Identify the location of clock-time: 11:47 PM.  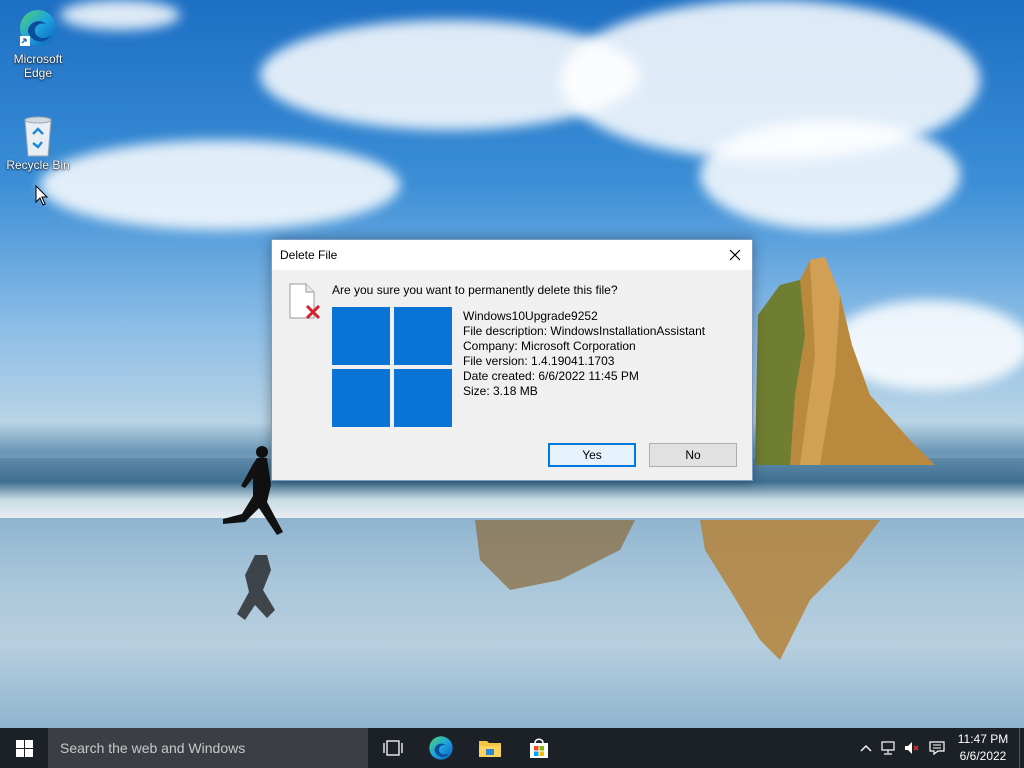
(983, 739).